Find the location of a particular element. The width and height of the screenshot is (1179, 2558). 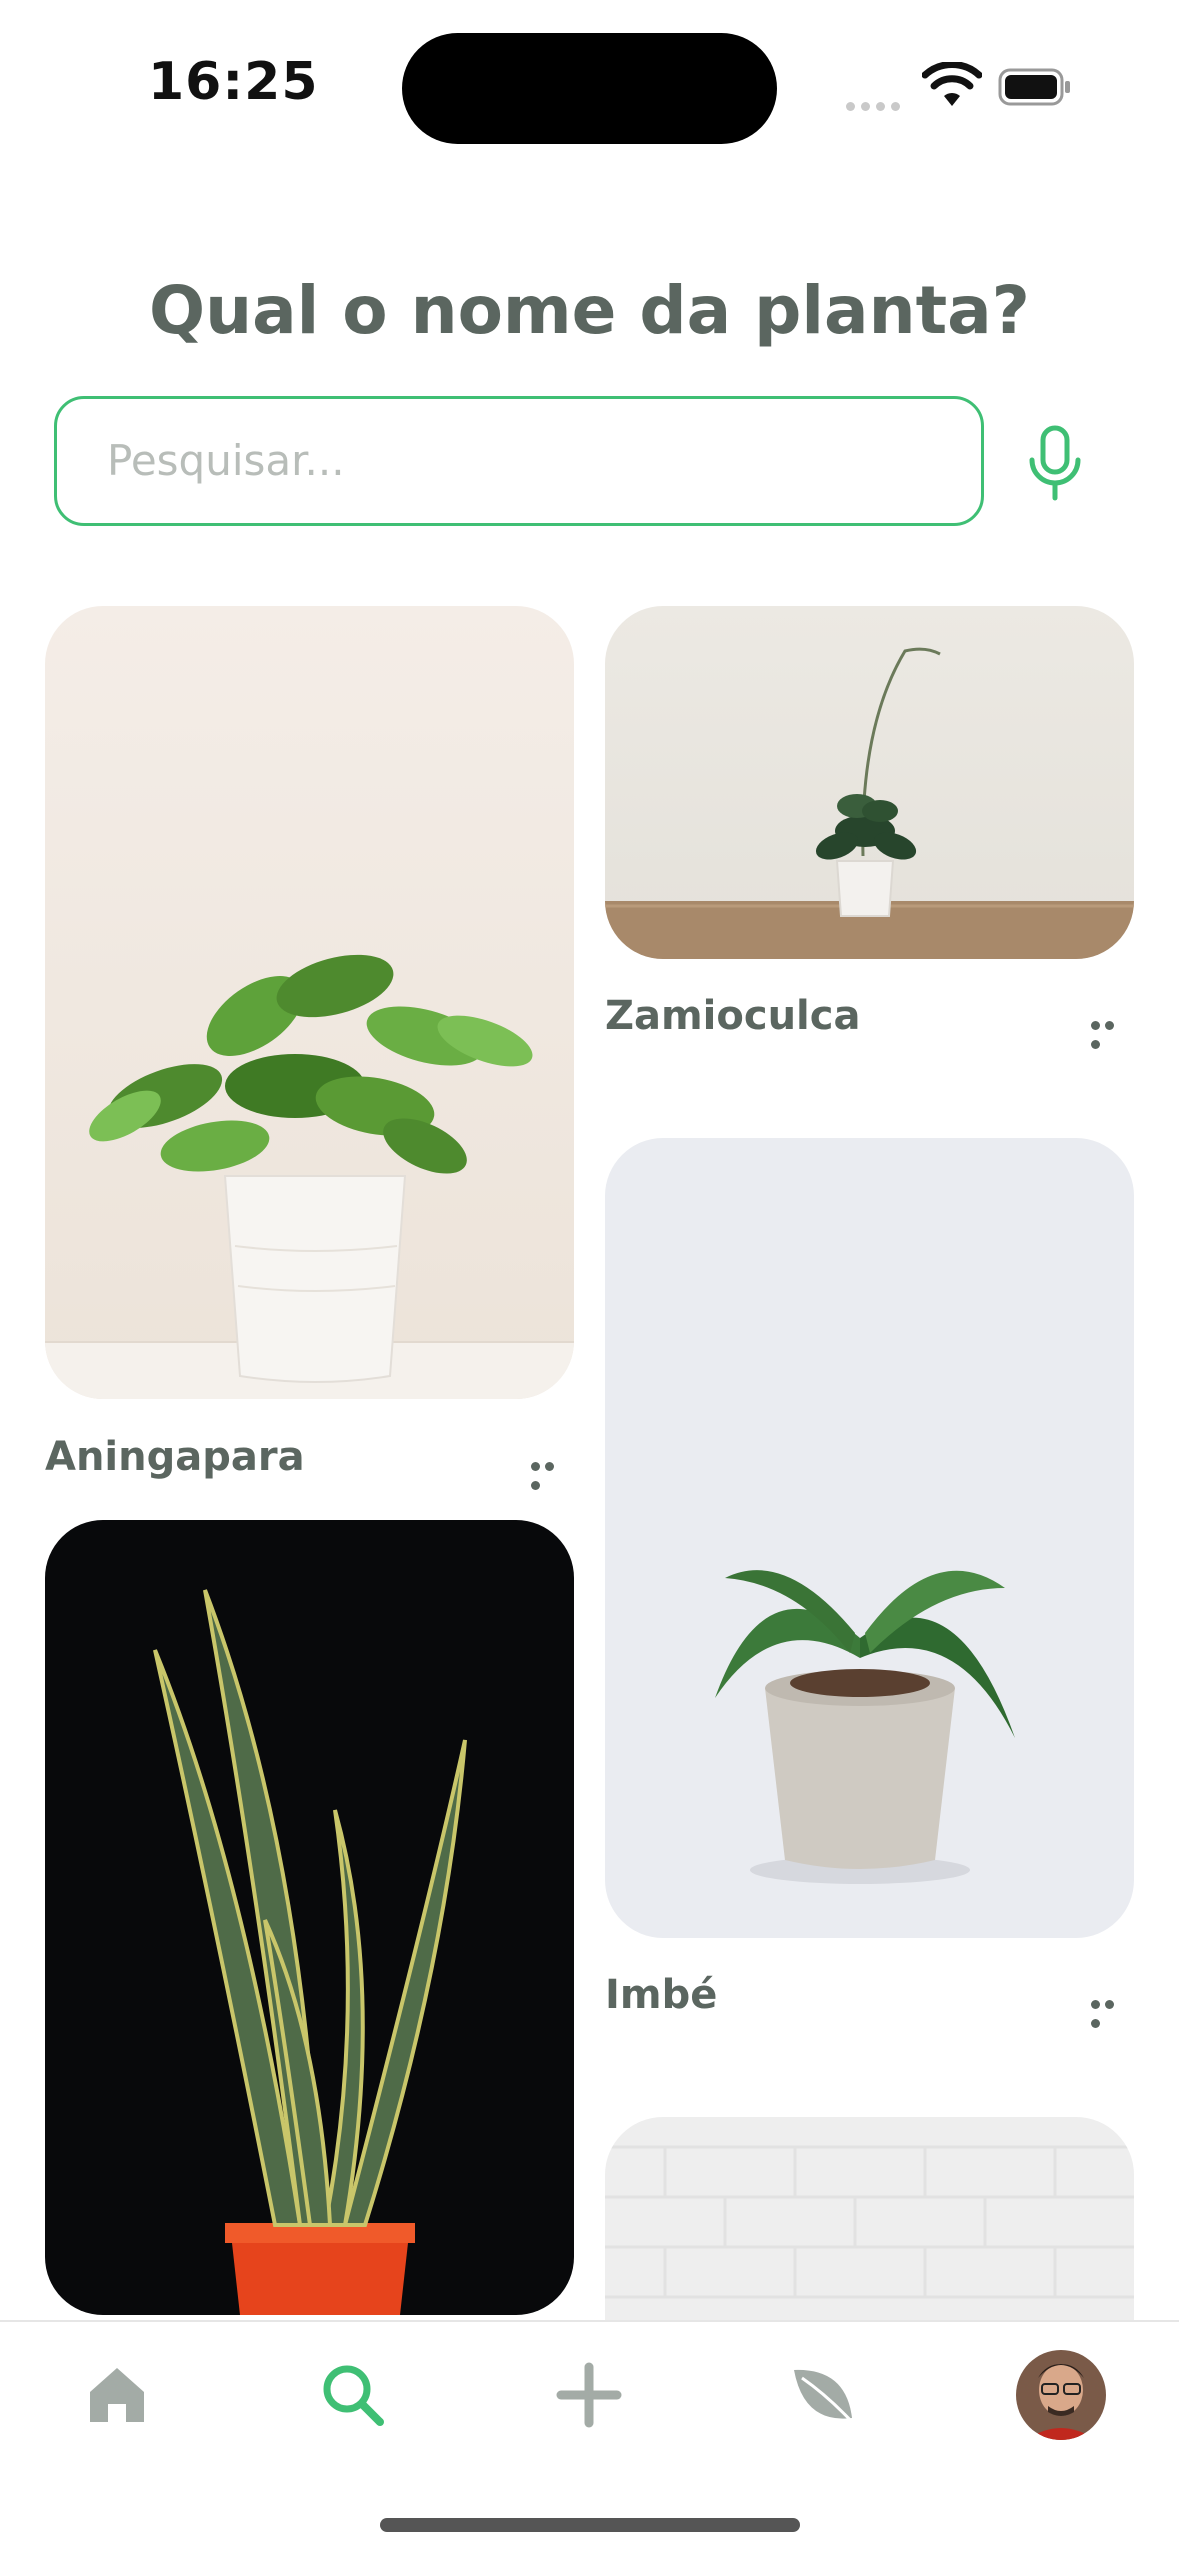

plant-name: Imbé is located at coordinates (661, 1995).